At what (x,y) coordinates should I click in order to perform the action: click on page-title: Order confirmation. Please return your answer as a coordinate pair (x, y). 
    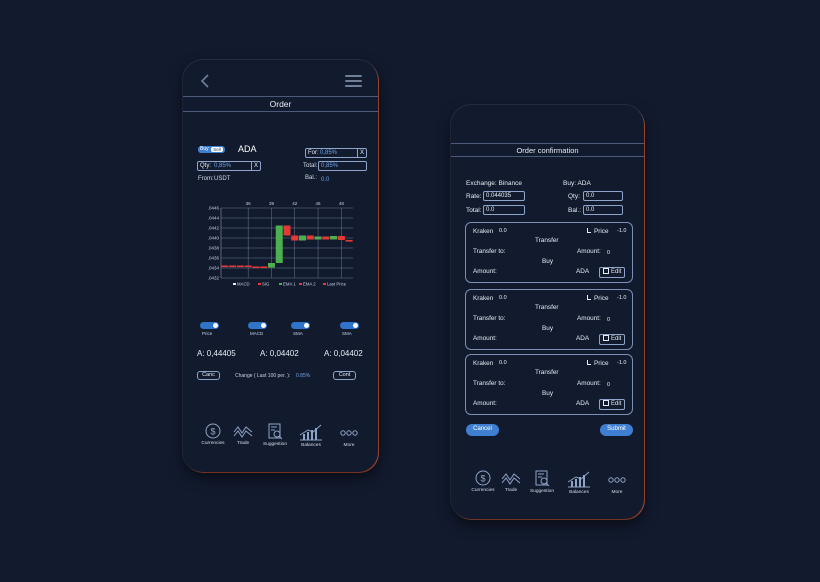
    Looking at the image, I should click on (547, 150).